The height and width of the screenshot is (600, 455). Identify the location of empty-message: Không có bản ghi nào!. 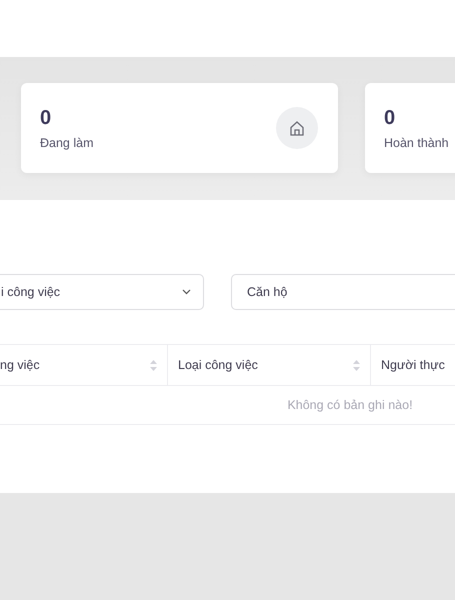
(350, 405).